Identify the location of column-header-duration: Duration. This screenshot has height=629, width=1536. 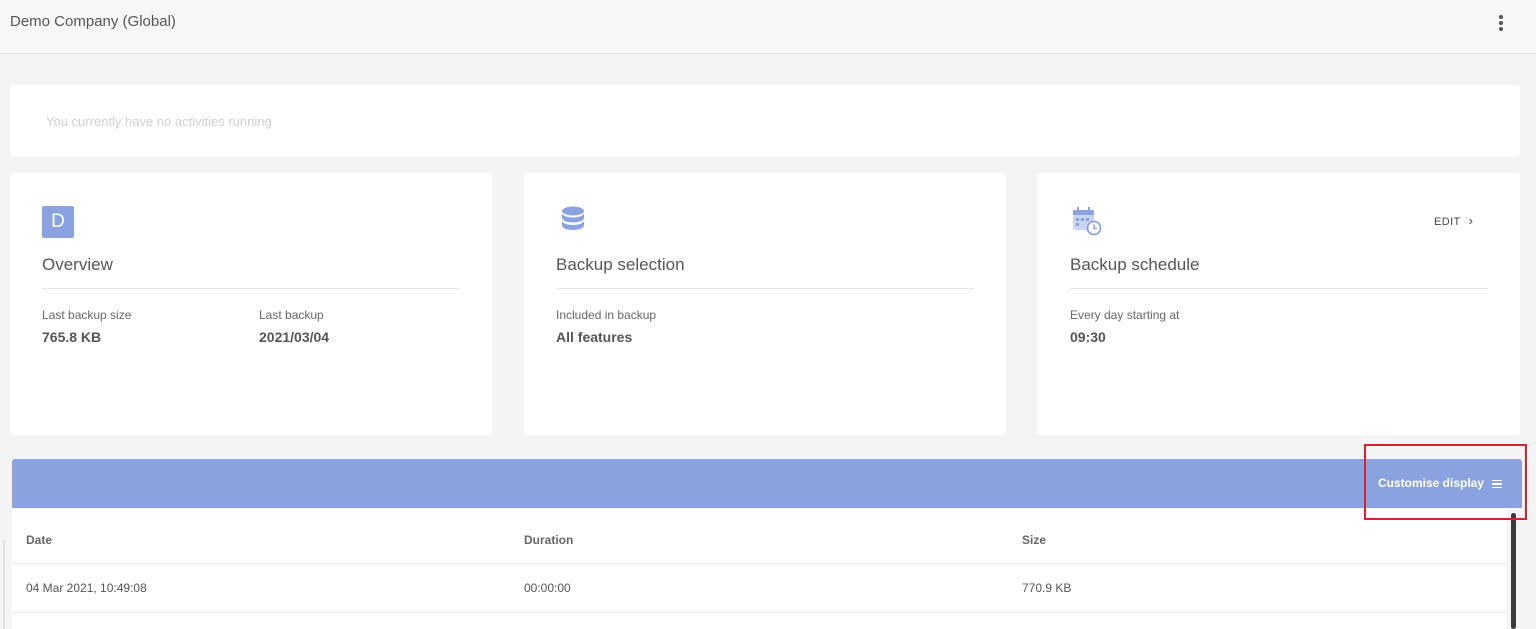
(548, 540).